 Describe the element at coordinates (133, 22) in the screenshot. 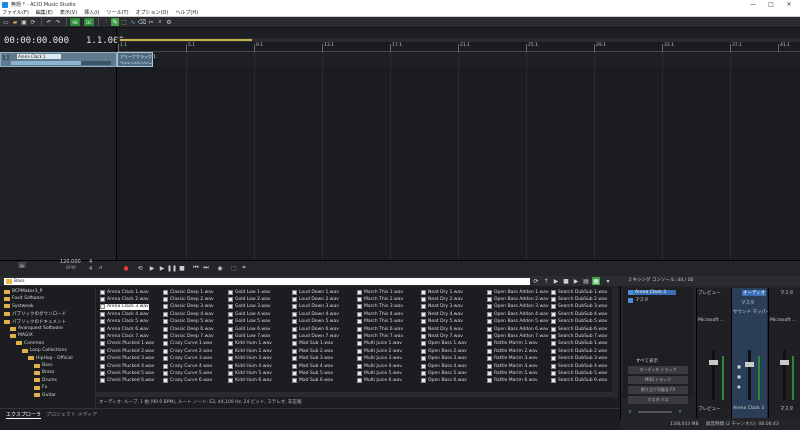

I see `envelope-icon: ∿` at that location.